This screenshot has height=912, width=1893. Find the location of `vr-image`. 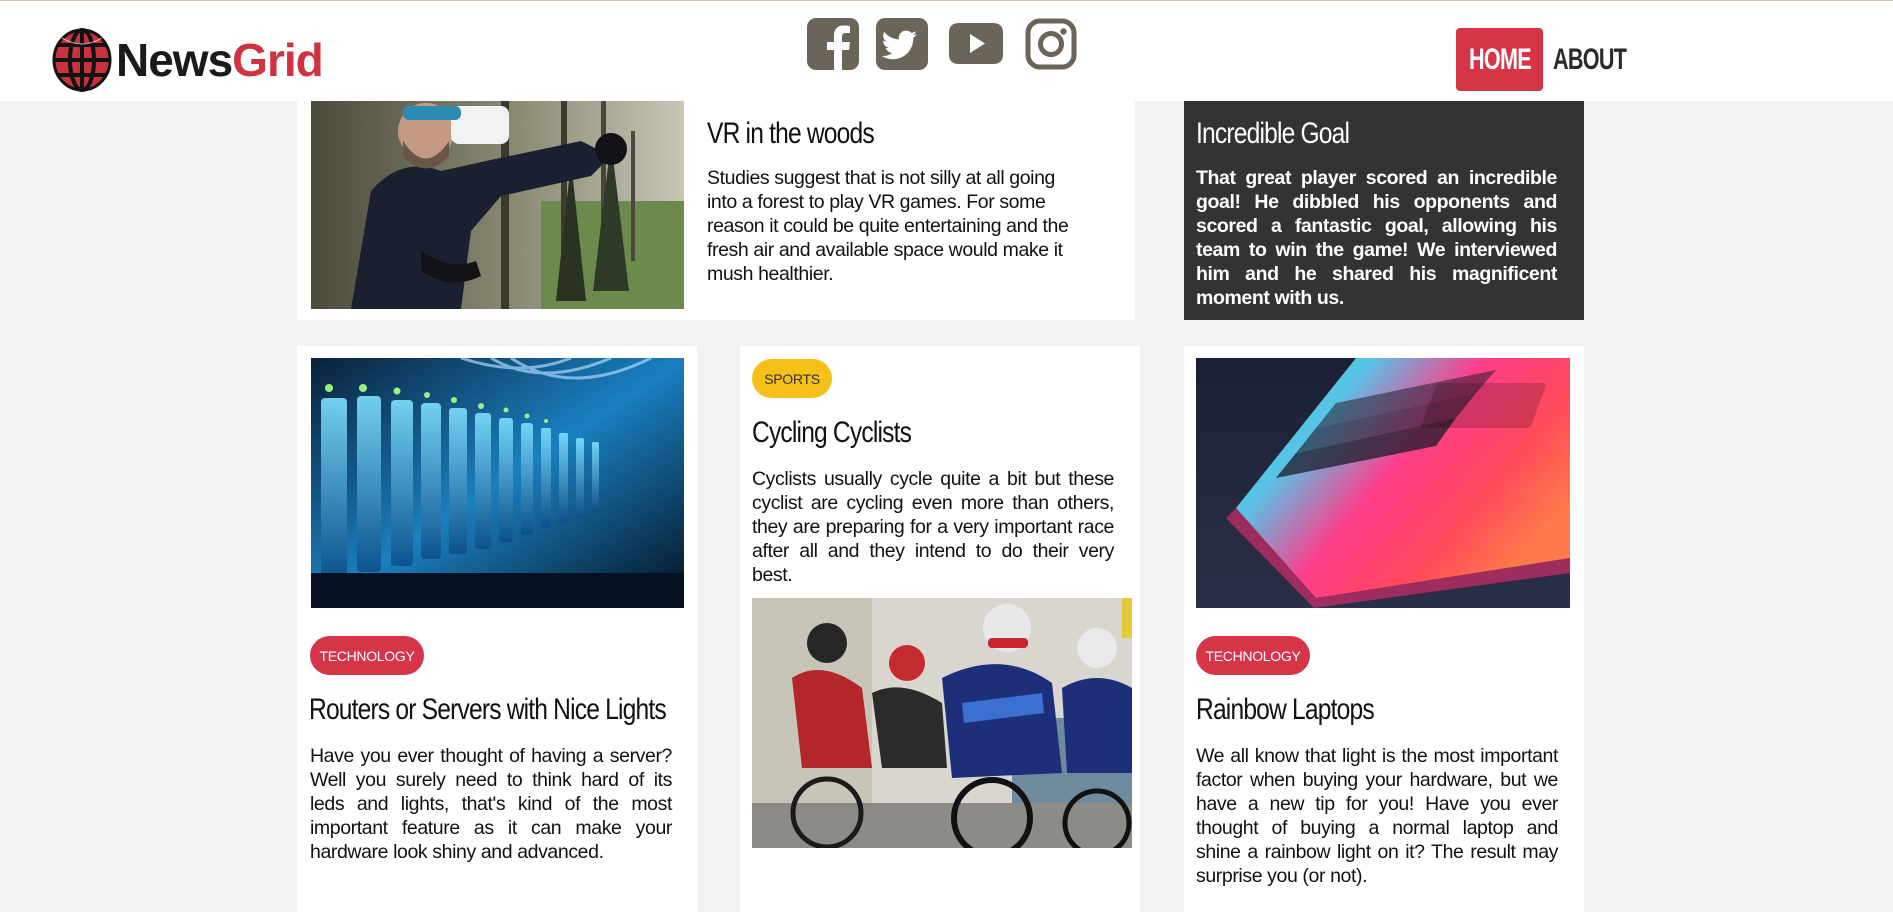

vr-image is located at coordinates (497, 205).